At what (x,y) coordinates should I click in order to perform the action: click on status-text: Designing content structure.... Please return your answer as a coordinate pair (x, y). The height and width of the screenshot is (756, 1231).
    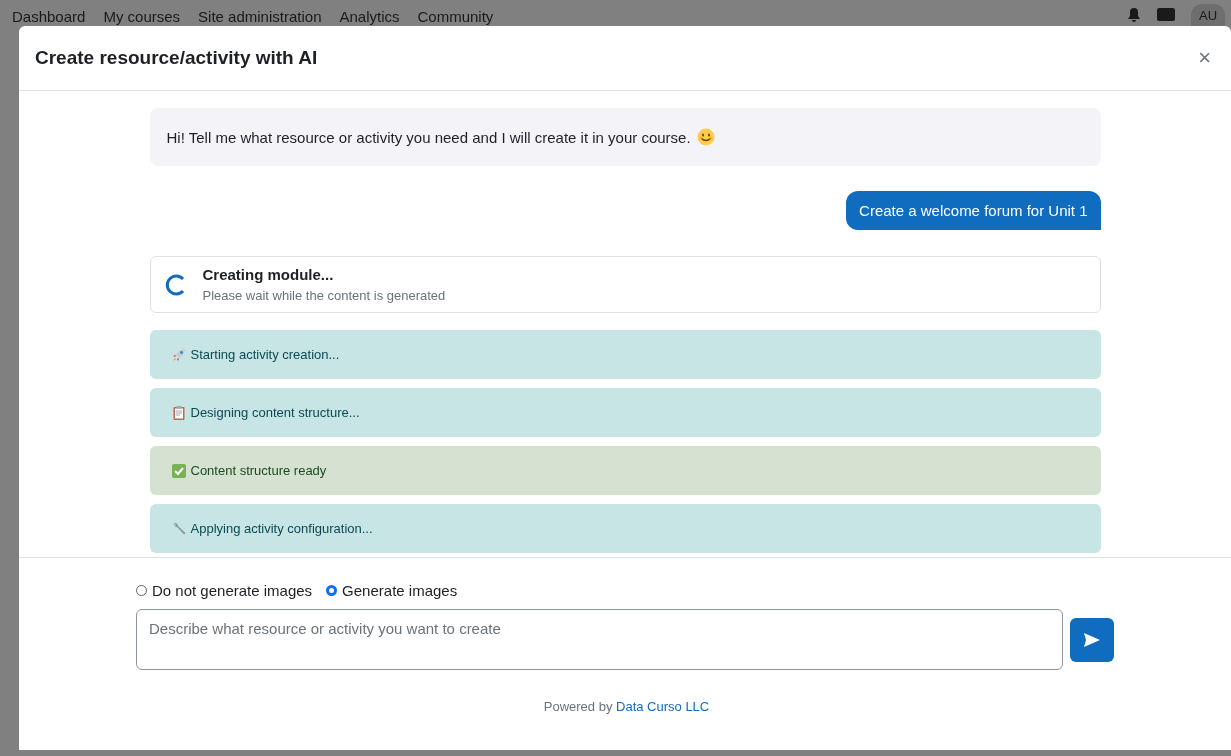
    Looking at the image, I should click on (275, 412).